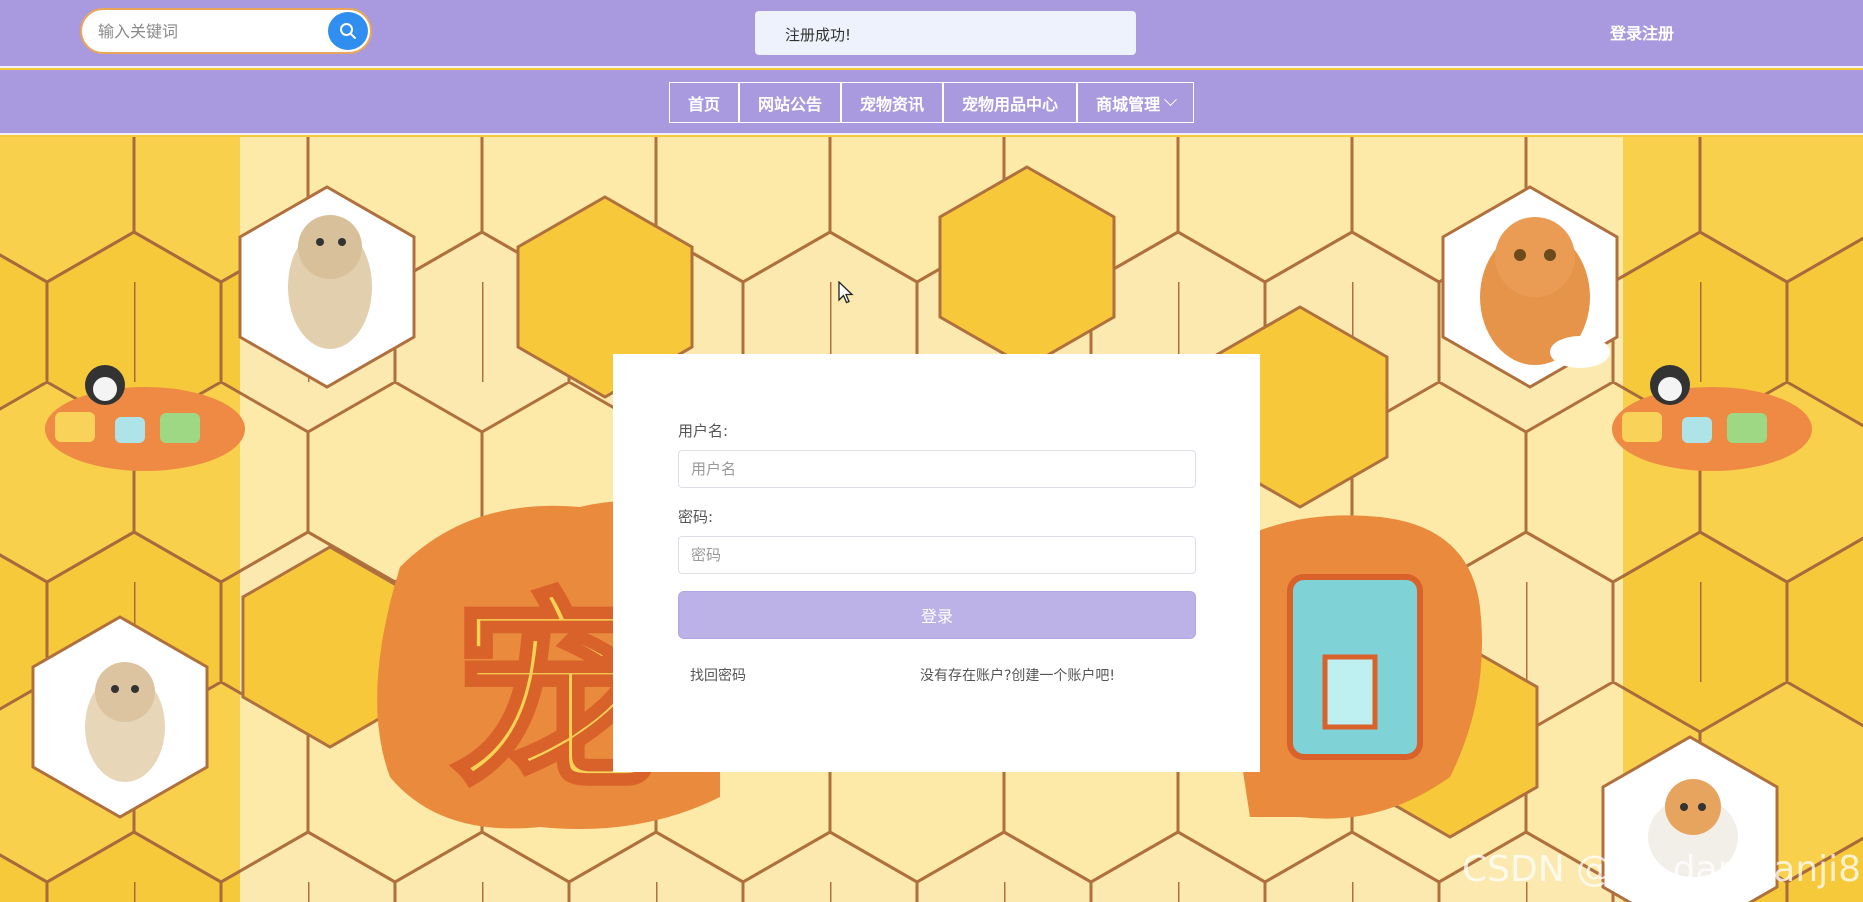  What do you see at coordinates (718, 675) in the screenshot?
I see `forgot-password-link: 找回密码` at bounding box center [718, 675].